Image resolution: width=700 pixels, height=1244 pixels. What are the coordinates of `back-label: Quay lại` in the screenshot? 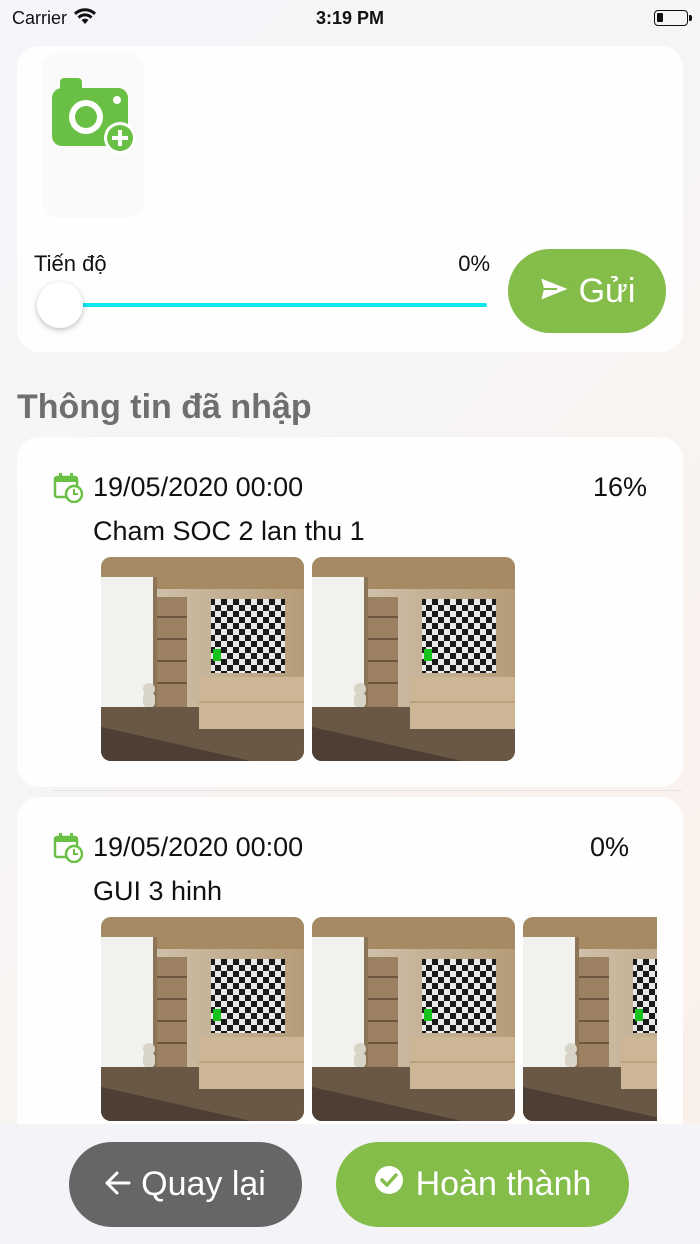 It's located at (203, 1184).